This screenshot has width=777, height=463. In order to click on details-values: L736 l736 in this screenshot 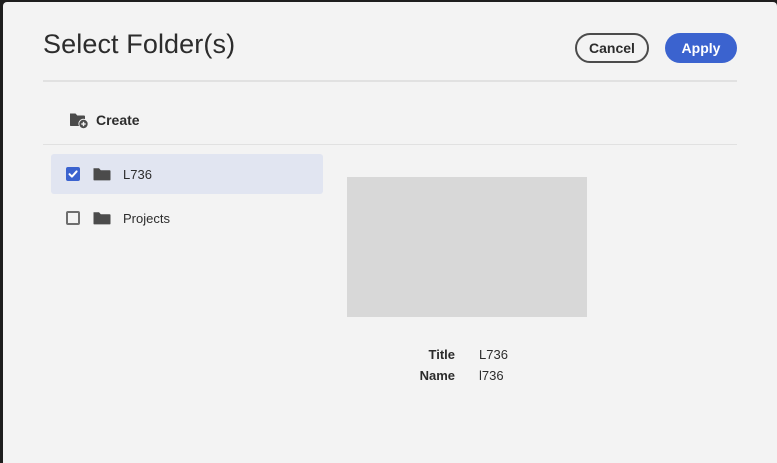, I will do `click(493, 365)`.